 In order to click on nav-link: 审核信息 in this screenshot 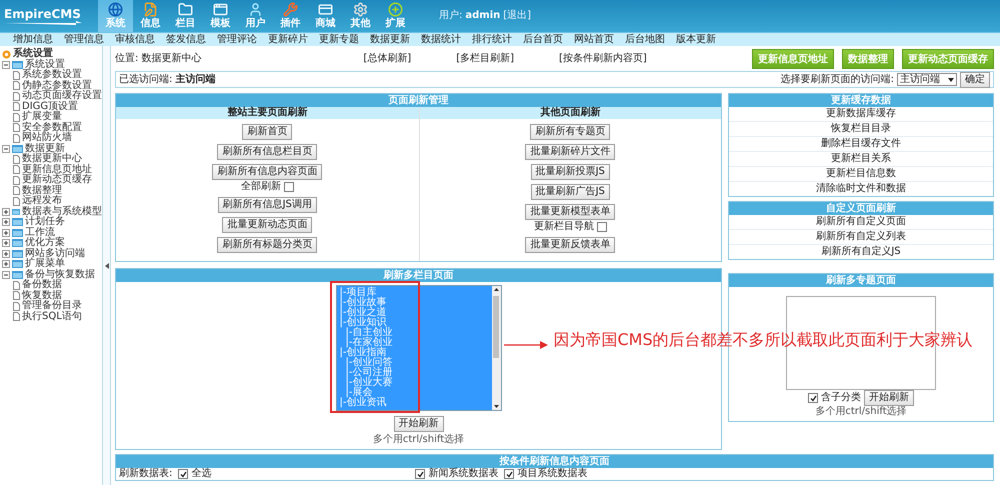, I will do `click(135, 40)`.